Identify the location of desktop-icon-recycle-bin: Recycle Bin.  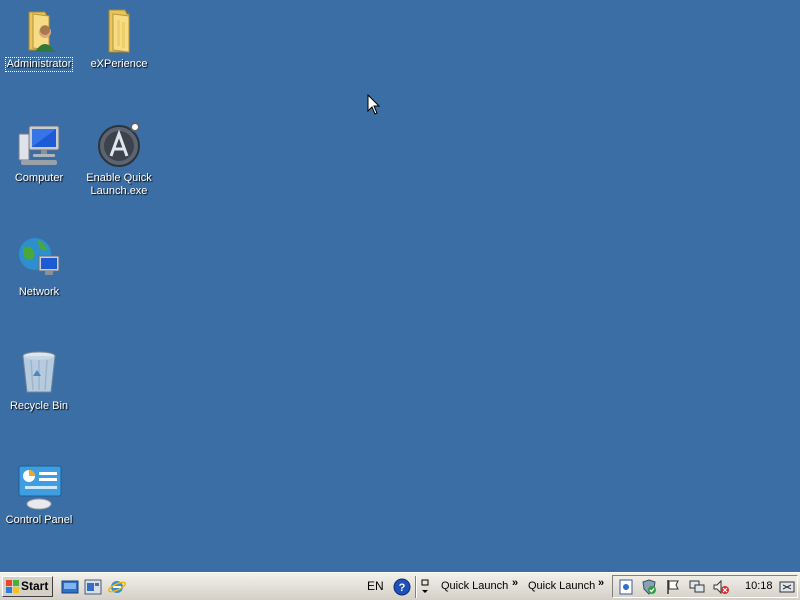
(39, 380).